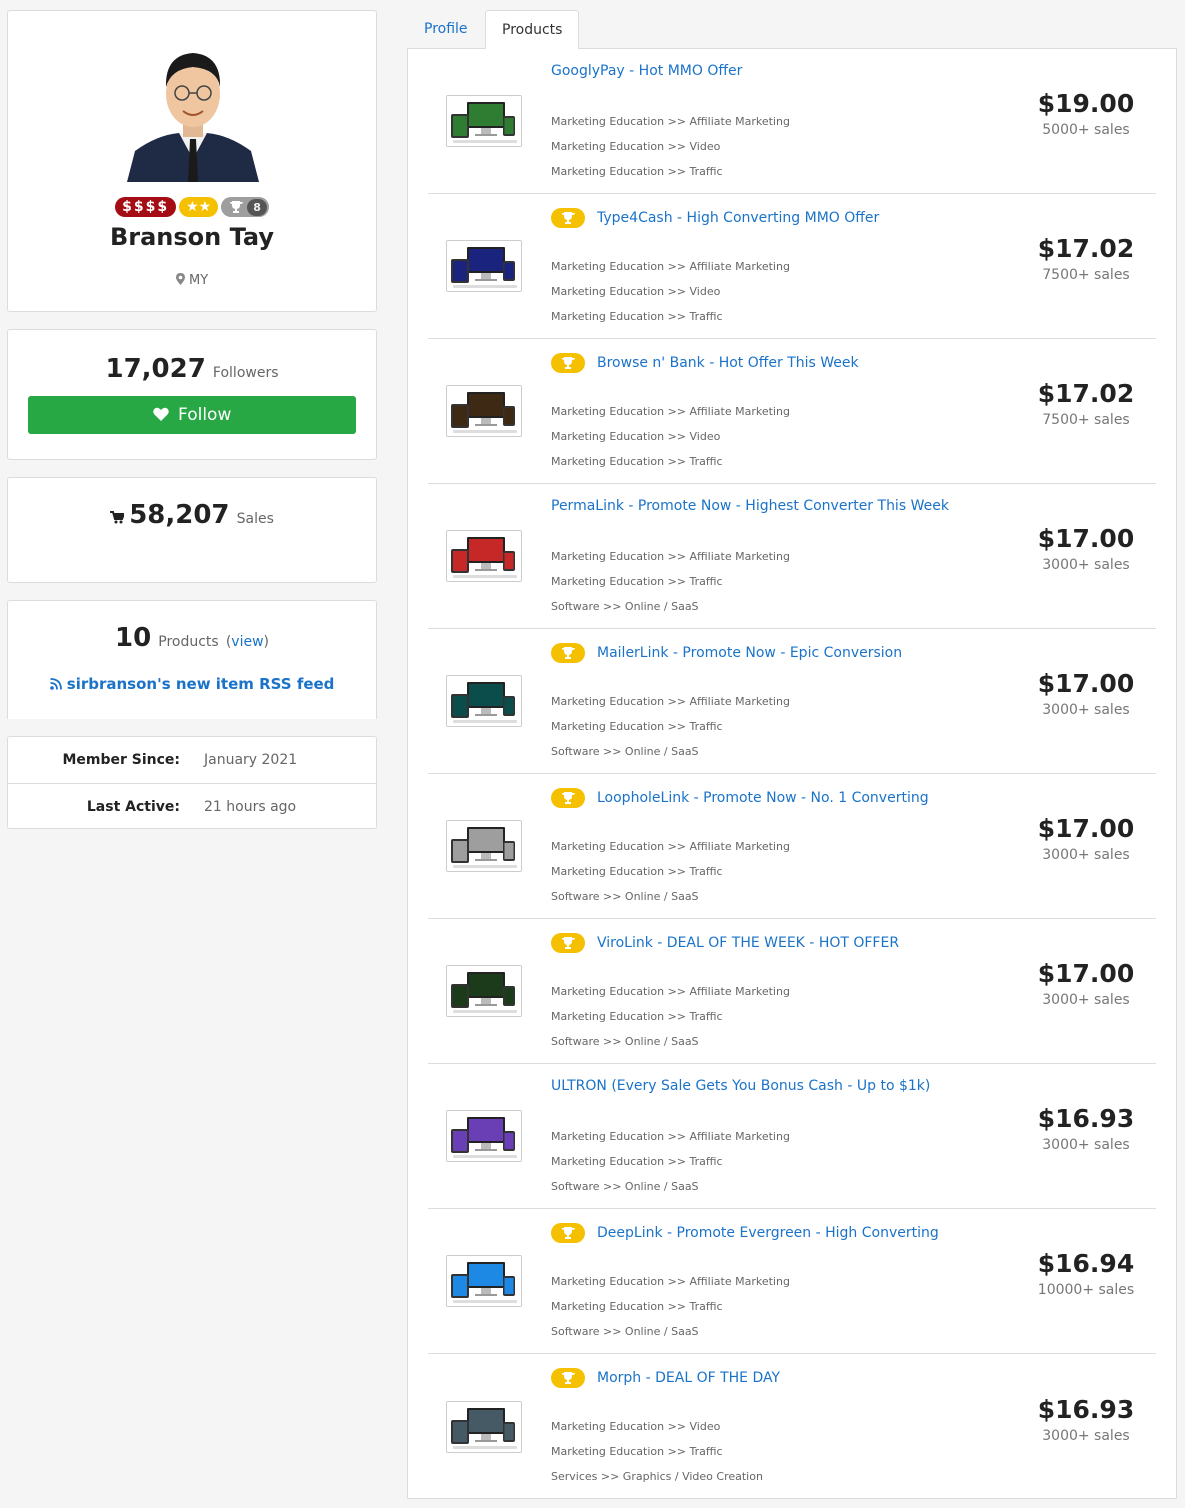 This screenshot has height=1508, width=1185. What do you see at coordinates (179, 515) in the screenshot?
I see `sales-count: 58,207` at bounding box center [179, 515].